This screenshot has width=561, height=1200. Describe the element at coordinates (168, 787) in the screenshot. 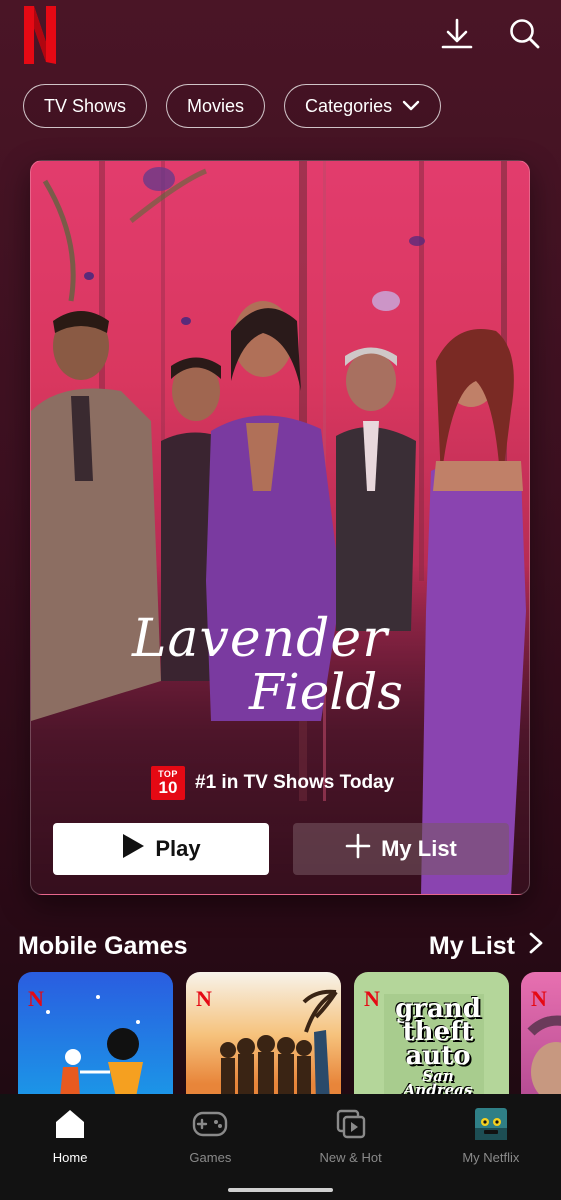

I see `top10-badge-number: 10` at that location.